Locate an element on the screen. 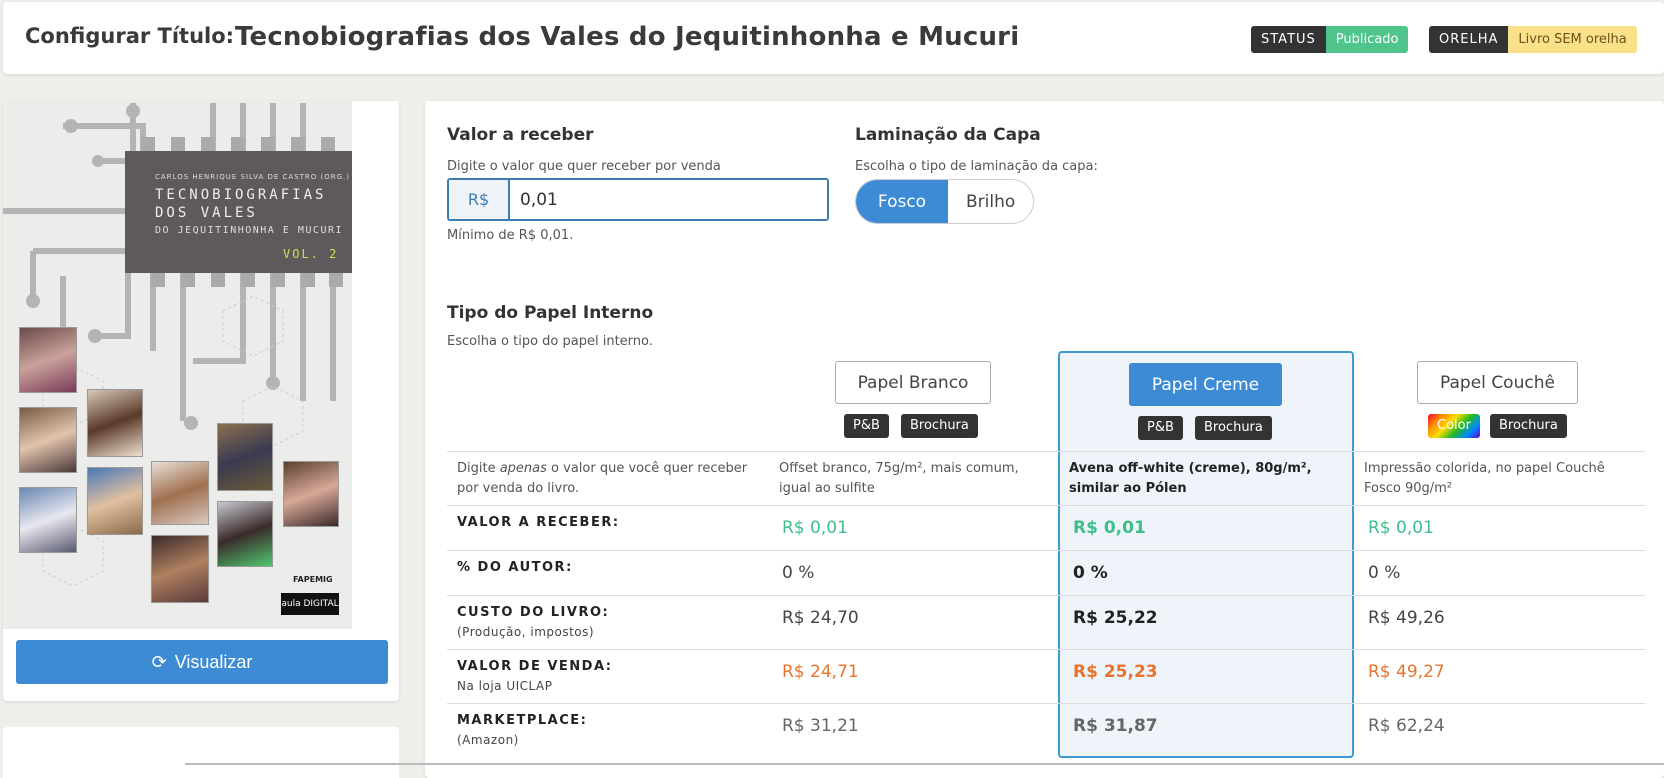  row-label-valor-venda: VALOR DE VENDA: is located at coordinates (535, 666).